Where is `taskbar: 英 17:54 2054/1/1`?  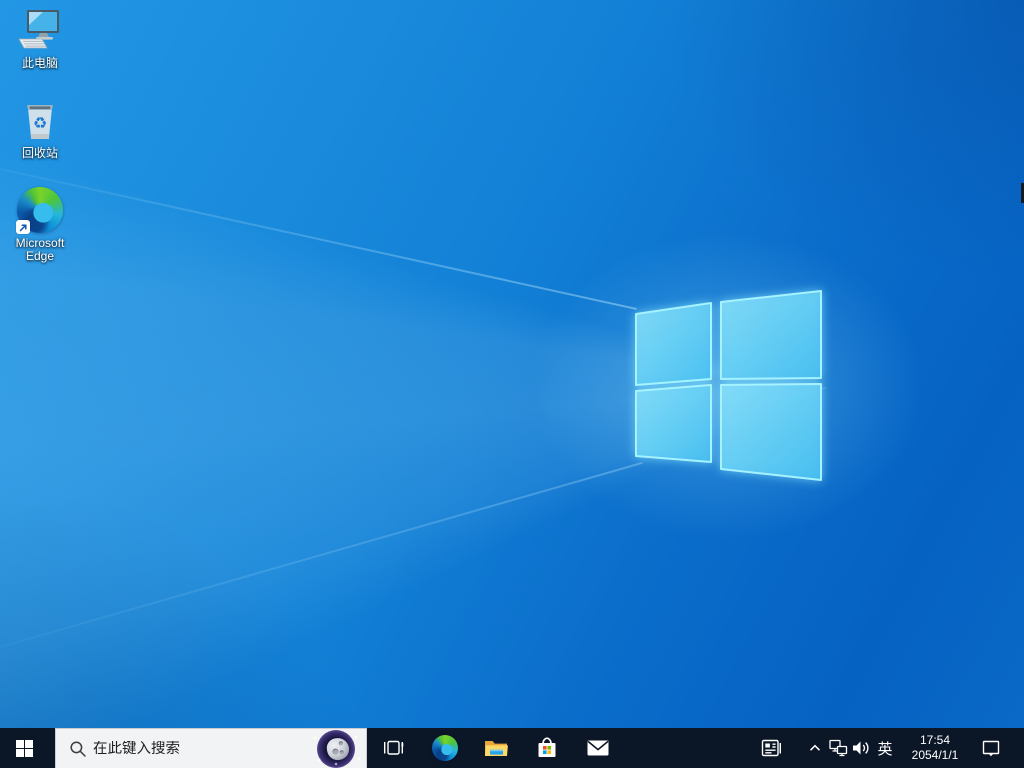
taskbar: 英 17:54 2054/1/1 is located at coordinates (512, 748).